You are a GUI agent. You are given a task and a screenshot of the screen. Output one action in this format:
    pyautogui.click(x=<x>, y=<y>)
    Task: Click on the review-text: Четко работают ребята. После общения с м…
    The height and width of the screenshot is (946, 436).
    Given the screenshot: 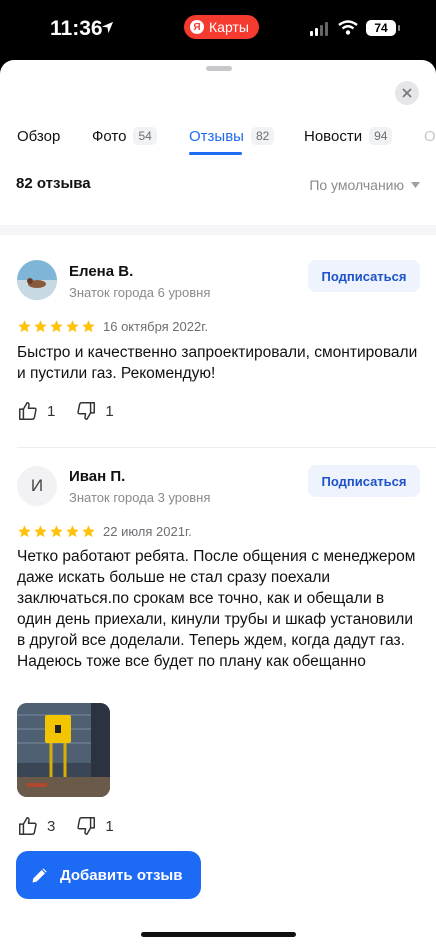 What is the action you would take?
    pyautogui.click(x=216, y=609)
    